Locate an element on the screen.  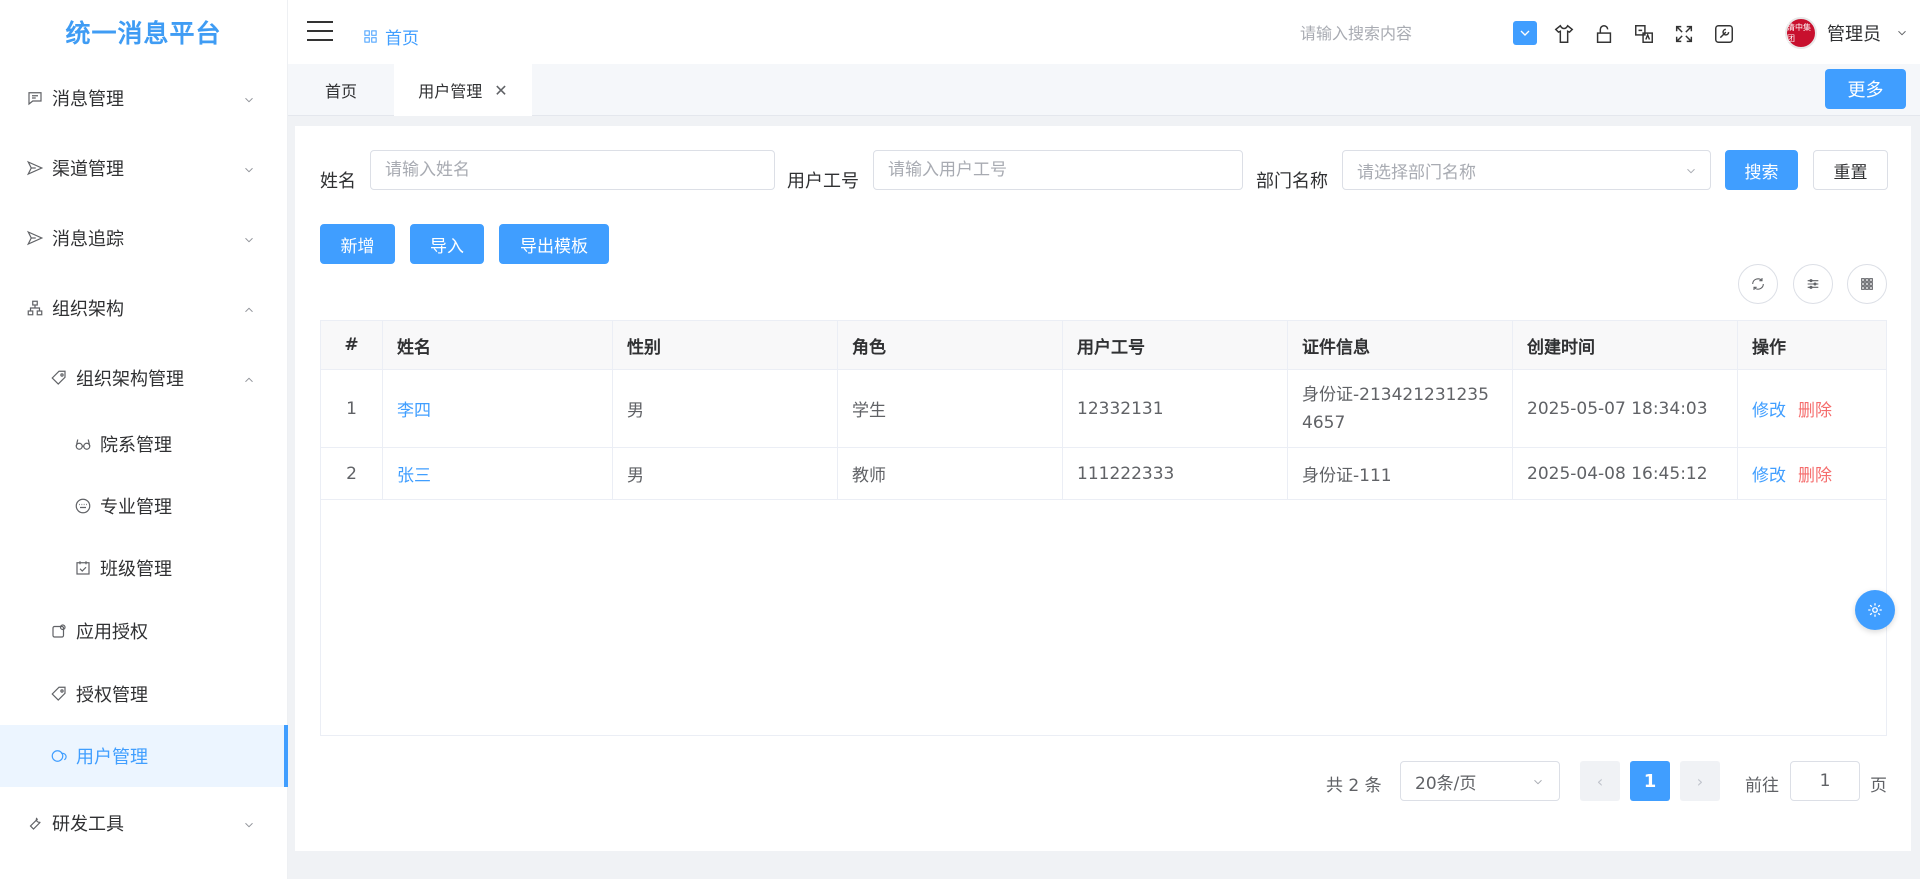
refresh-icon is located at coordinates (1758, 284).